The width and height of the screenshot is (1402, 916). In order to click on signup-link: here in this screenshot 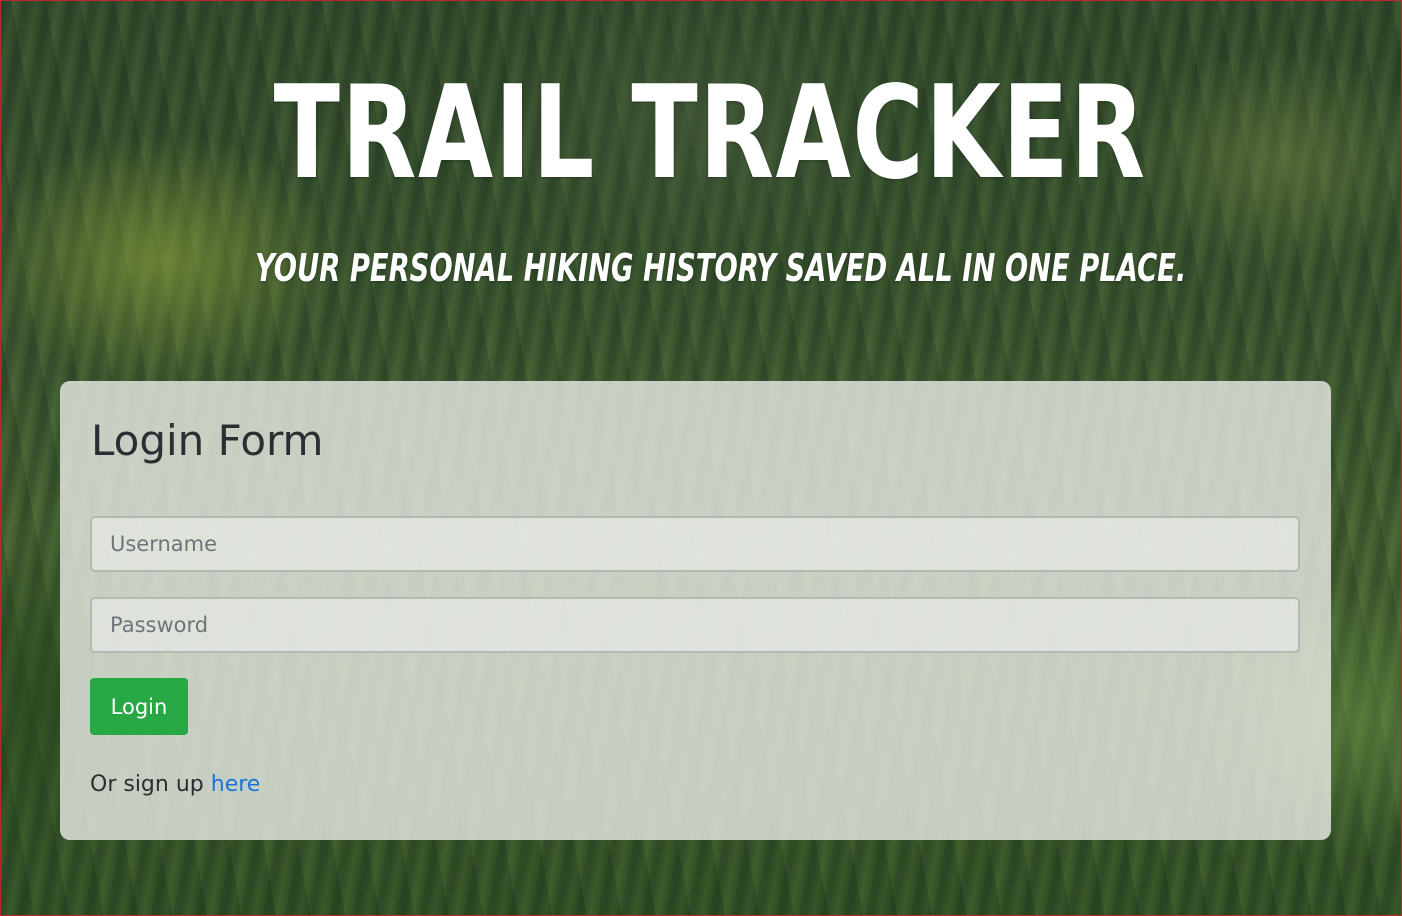, I will do `click(236, 784)`.